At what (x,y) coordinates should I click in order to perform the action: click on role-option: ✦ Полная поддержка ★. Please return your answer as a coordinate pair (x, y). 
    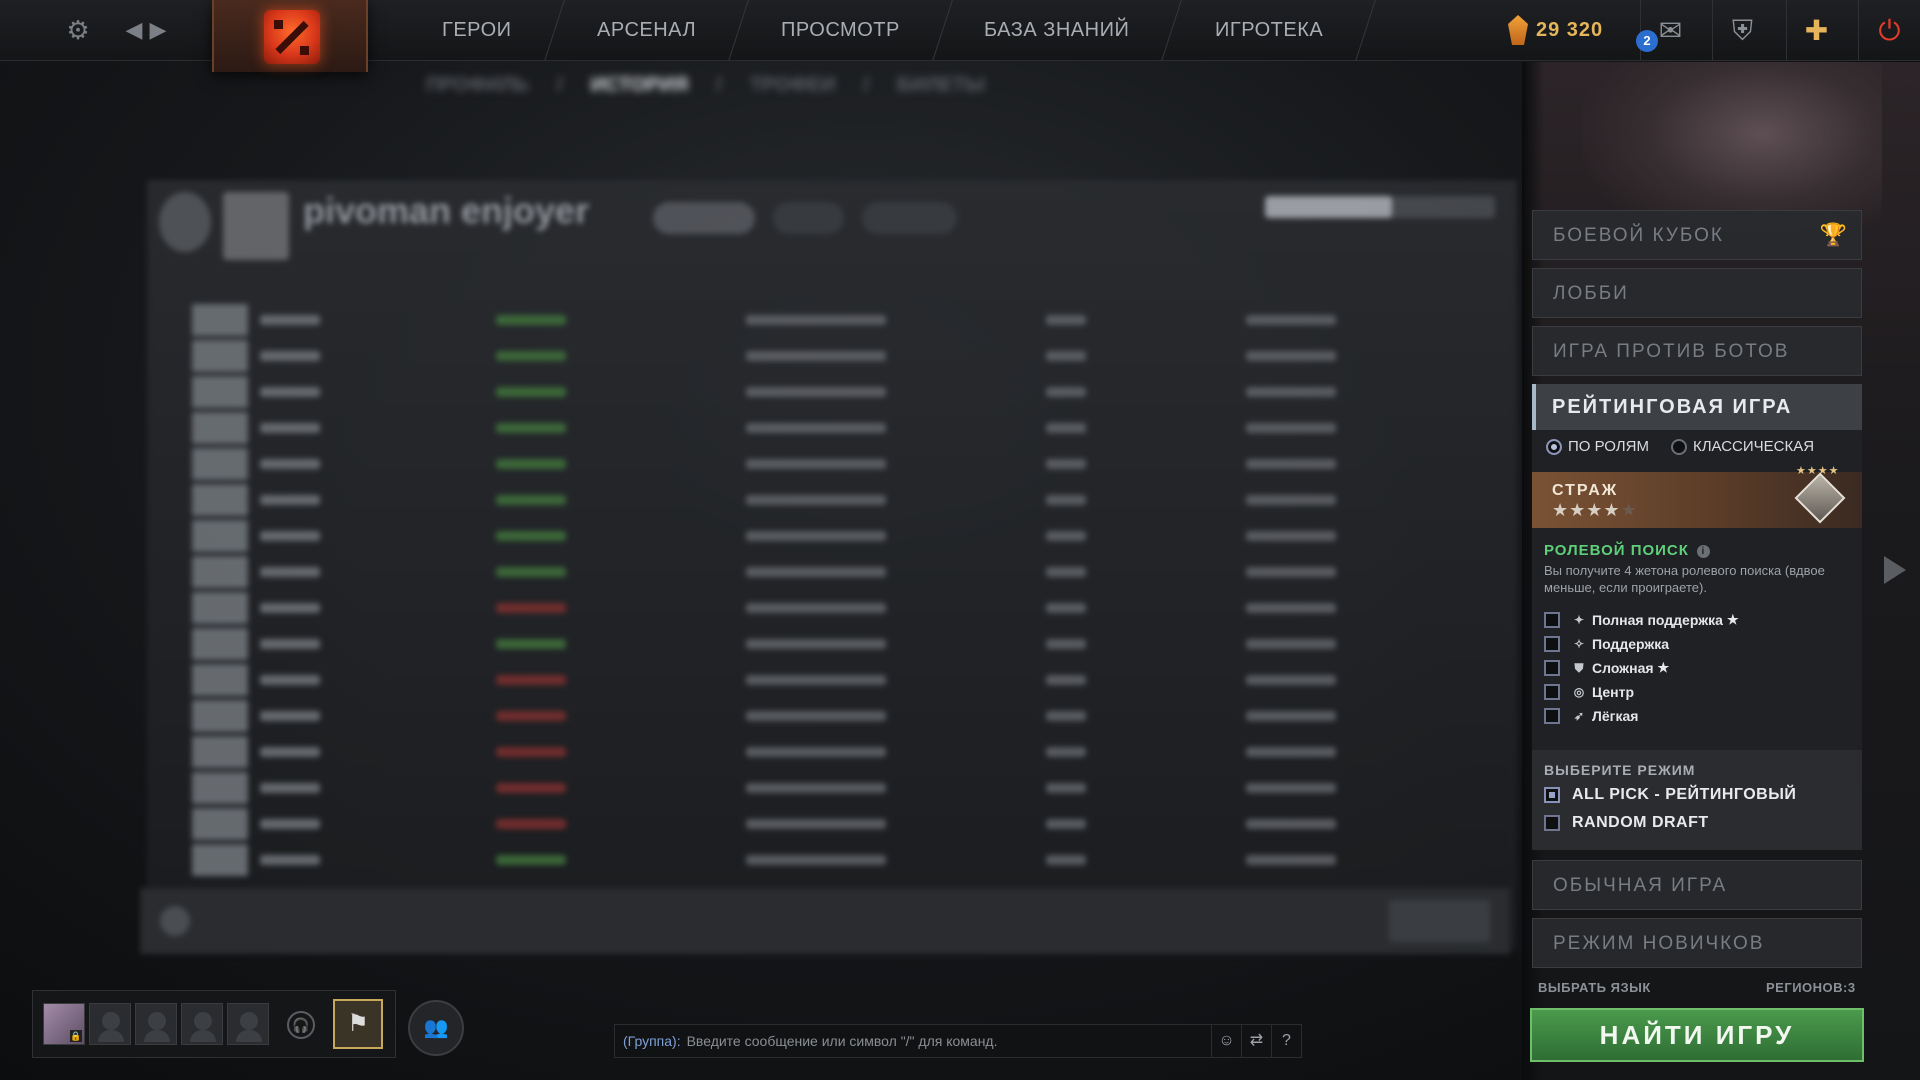
    Looking at the image, I should click on (1641, 620).